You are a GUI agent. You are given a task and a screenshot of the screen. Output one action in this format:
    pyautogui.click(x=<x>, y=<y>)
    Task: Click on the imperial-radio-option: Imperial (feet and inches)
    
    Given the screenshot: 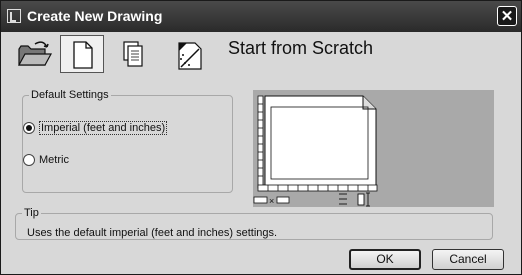 What is the action you would take?
    pyautogui.click(x=95, y=128)
    